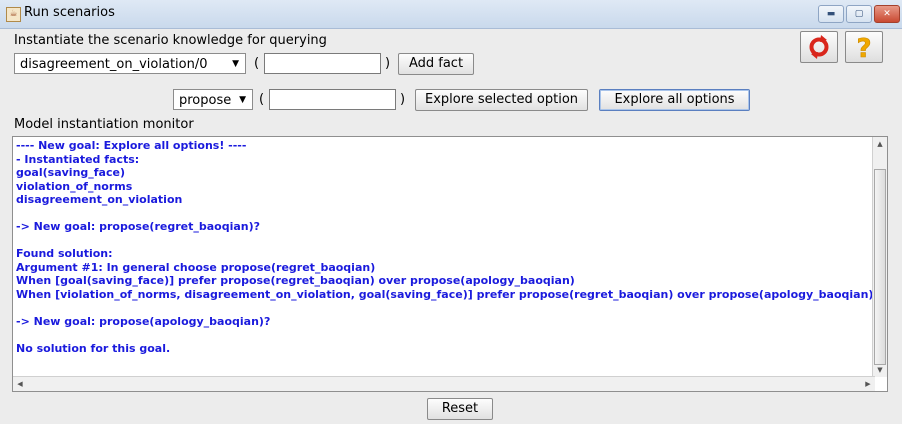  Describe the element at coordinates (322, 63) in the screenshot. I see `fact-argument-input` at that location.